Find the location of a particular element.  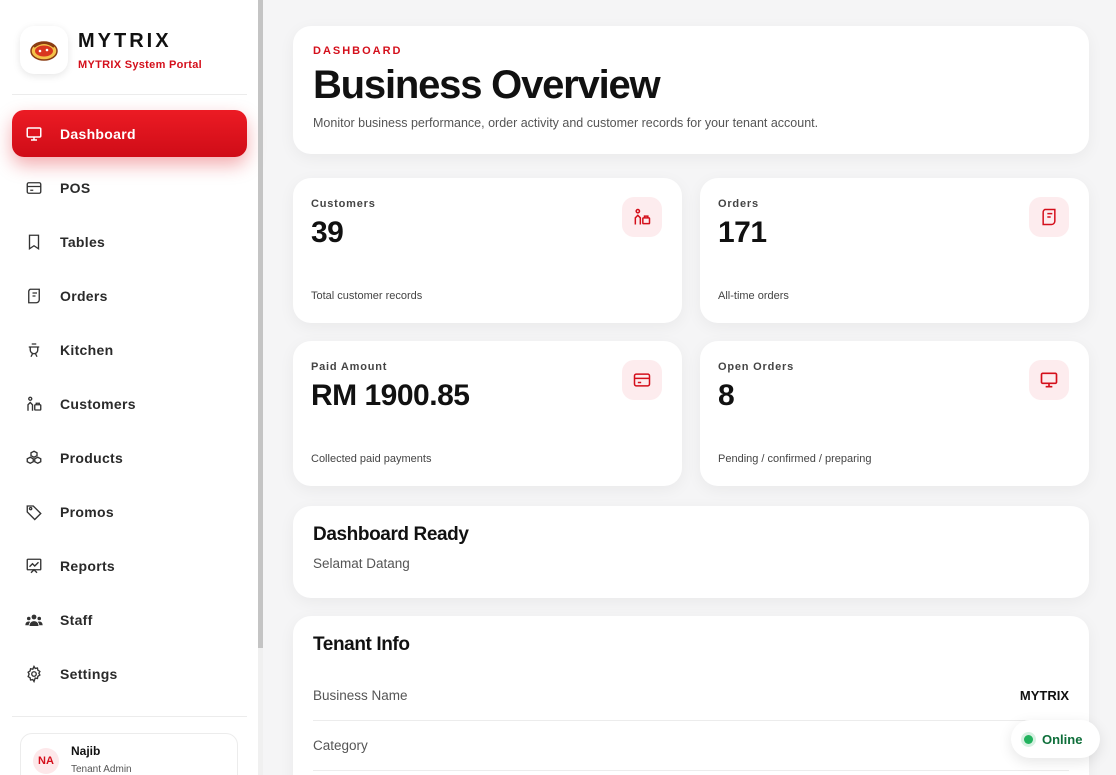

avatar: NA is located at coordinates (46, 761).